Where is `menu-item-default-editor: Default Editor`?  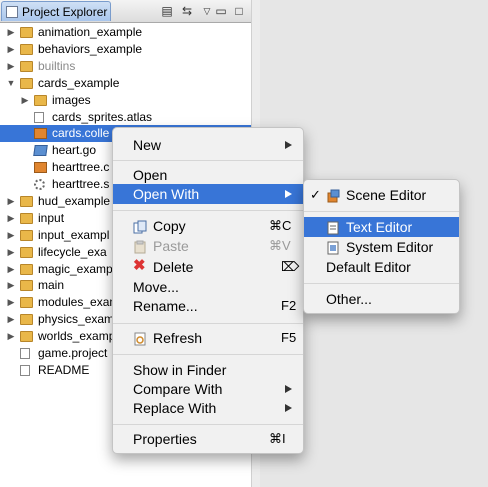 menu-item-default-editor: Default Editor is located at coordinates (381, 267).